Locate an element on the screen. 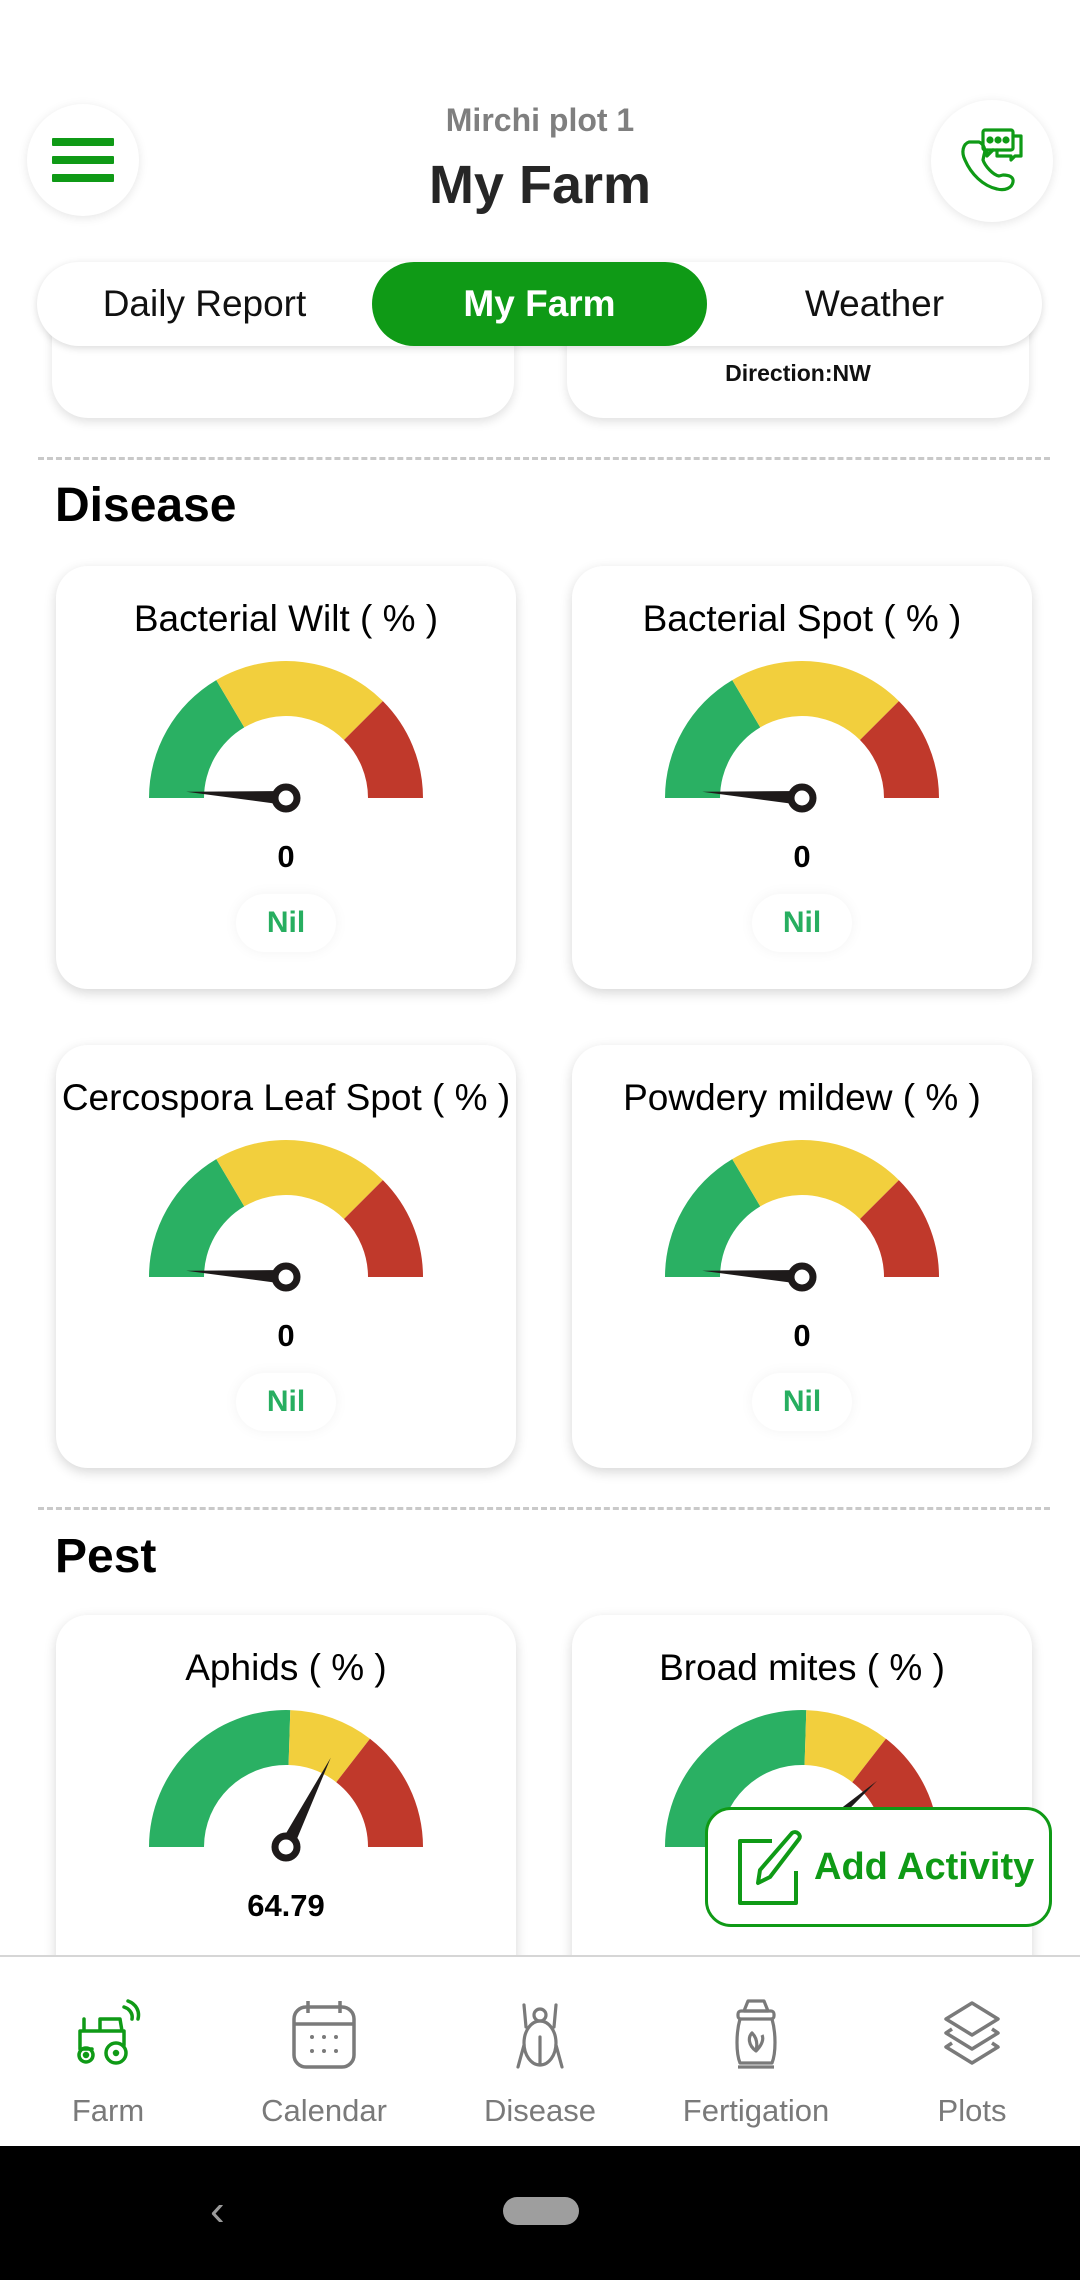 The image size is (1080, 2280). gauge-card-bacterial-wilt: Bacterial Wilt ( % ) 0 Nil is located at coordinates (286, 777).